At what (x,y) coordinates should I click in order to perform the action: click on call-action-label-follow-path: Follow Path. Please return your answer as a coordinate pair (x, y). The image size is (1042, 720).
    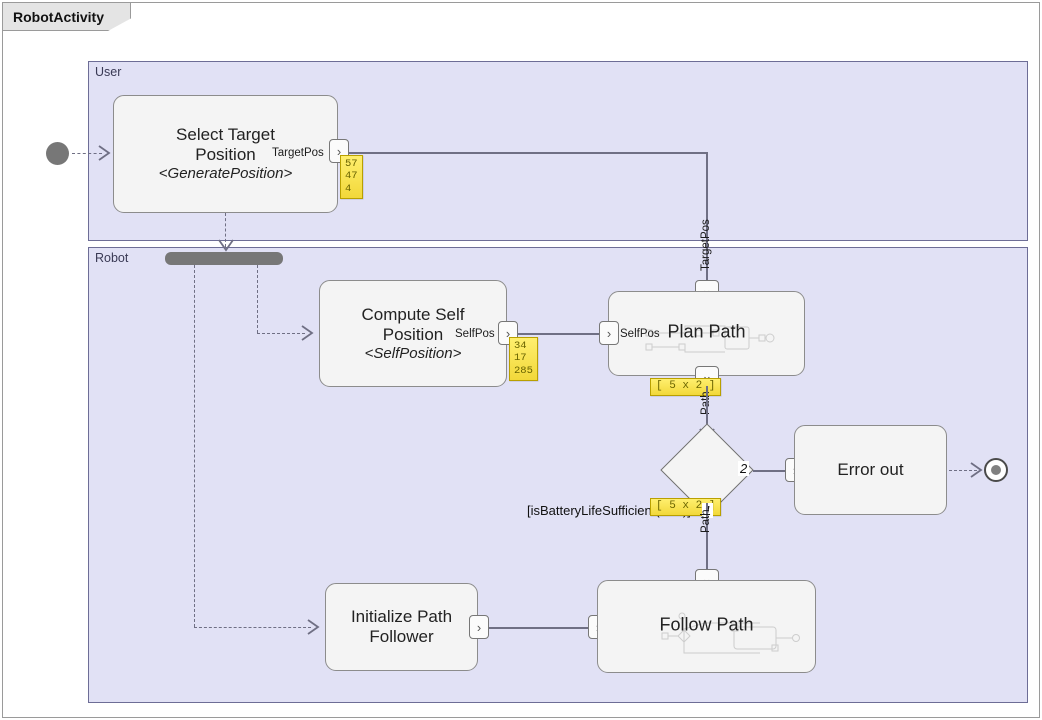
    Looking at the image, I should click on (706, 623).